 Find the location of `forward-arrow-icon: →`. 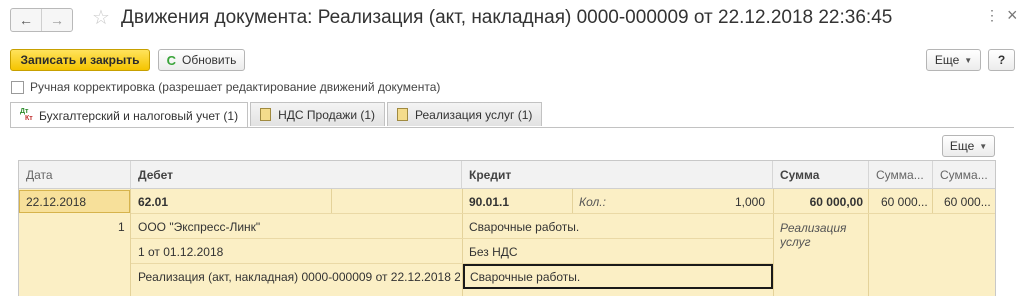

forward-arrow-icon: → is located at coordinates (57, 20).